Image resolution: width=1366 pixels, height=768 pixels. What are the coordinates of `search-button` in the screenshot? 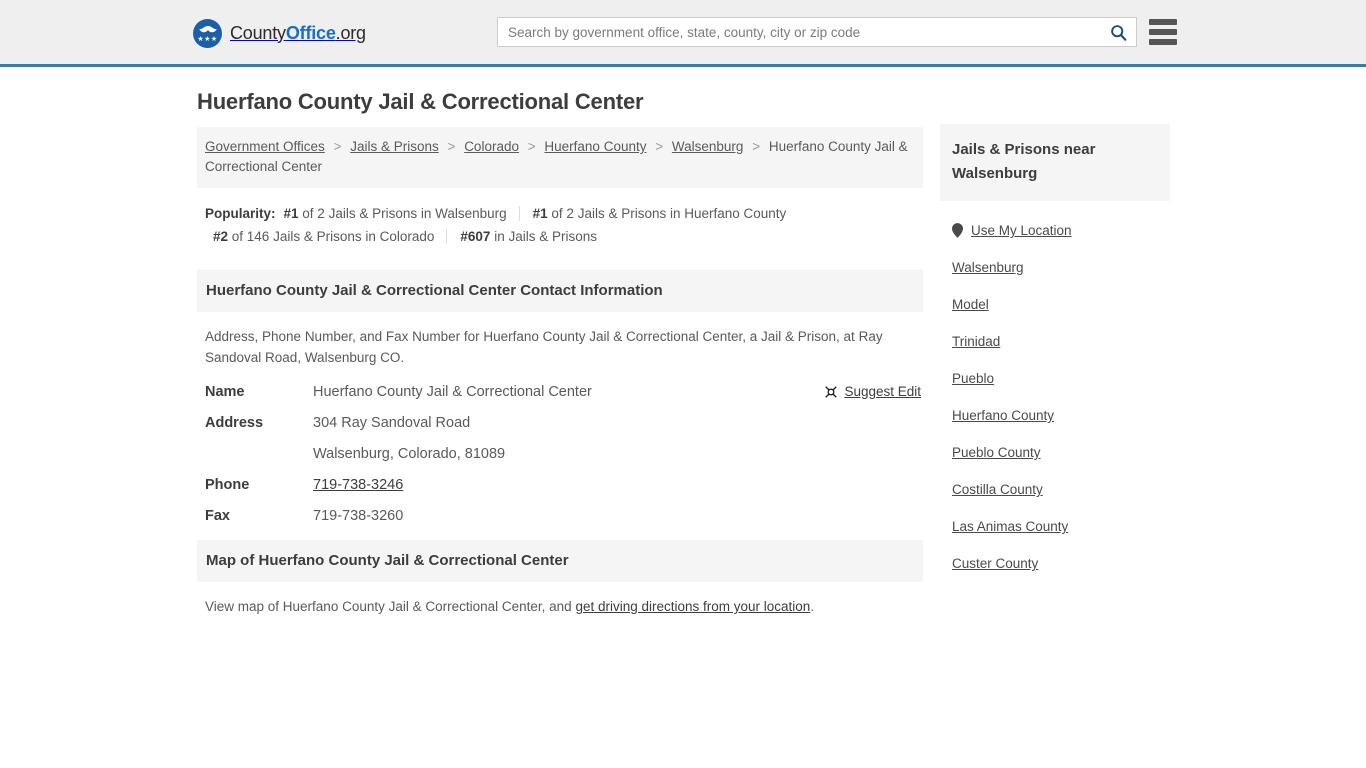 It's located at (1118, 32).